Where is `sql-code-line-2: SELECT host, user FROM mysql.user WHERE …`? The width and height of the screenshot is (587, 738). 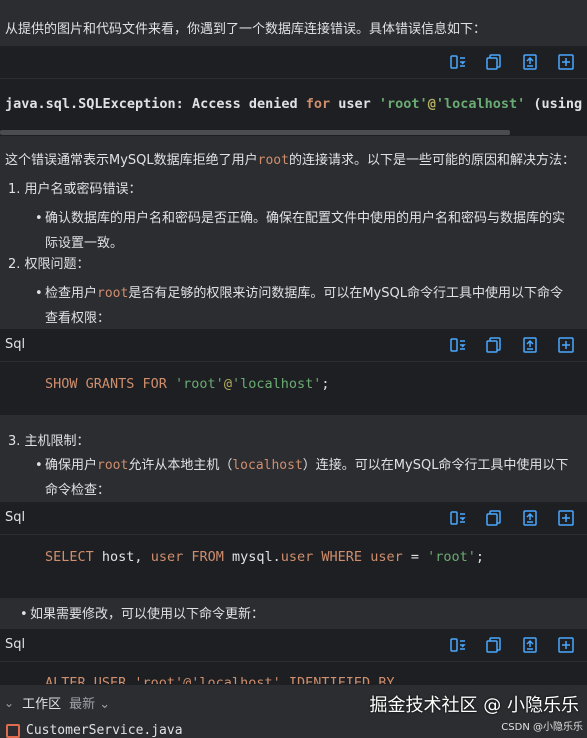 sql-code-line-2: SELECT host, user FROM mysql.user WHERE … is located at coordinates (265, 557).